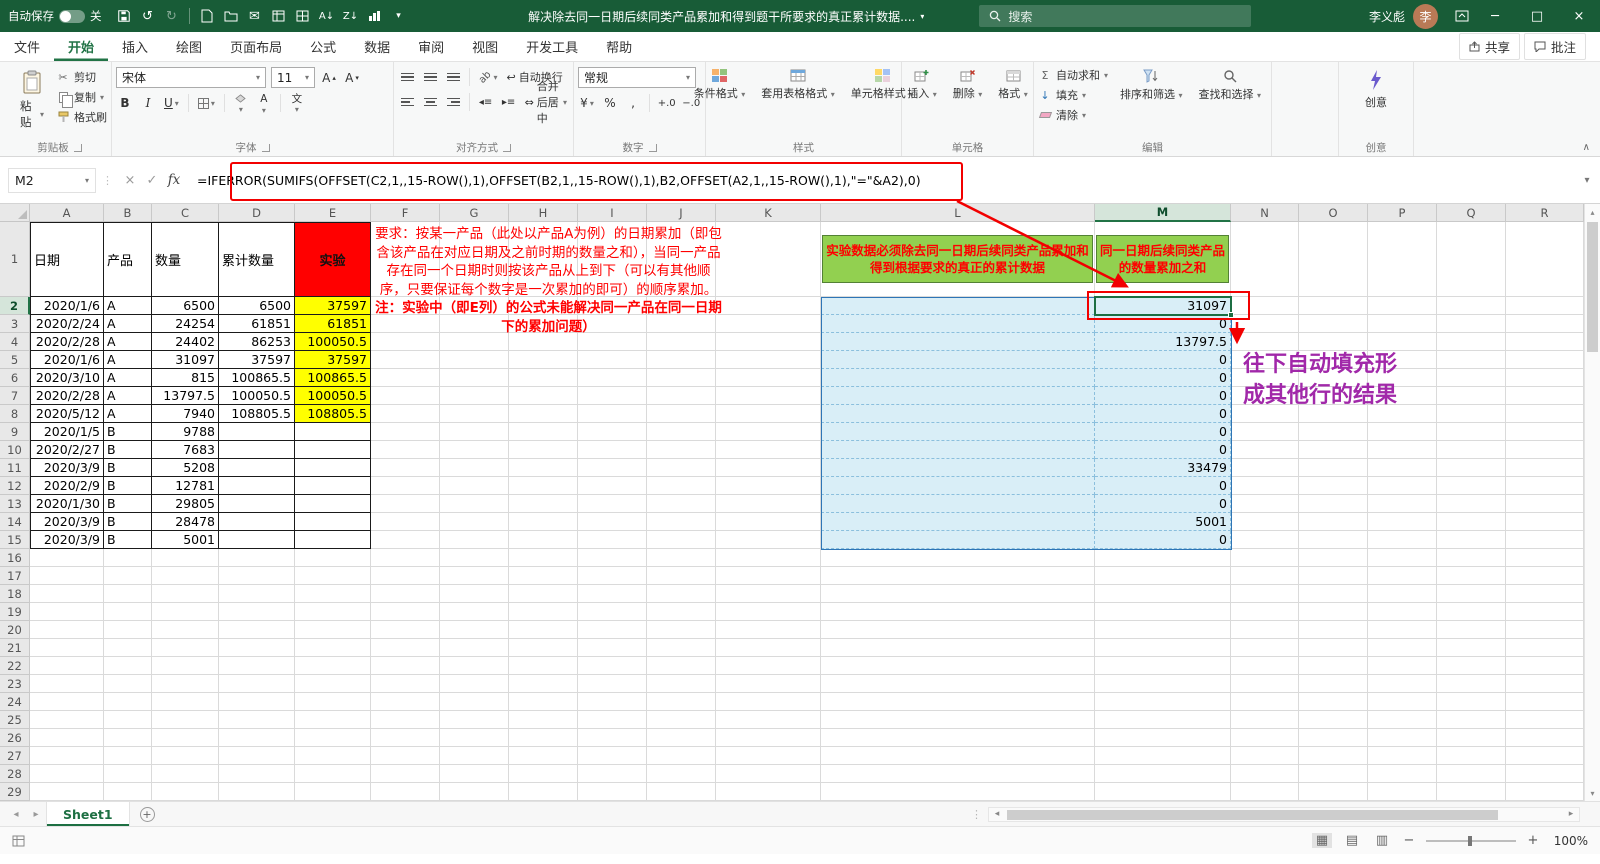  What do you see at coordinates (15, 360) in the screenshot?
I see `row-header-5: 5` at bounding box center [15, 360].